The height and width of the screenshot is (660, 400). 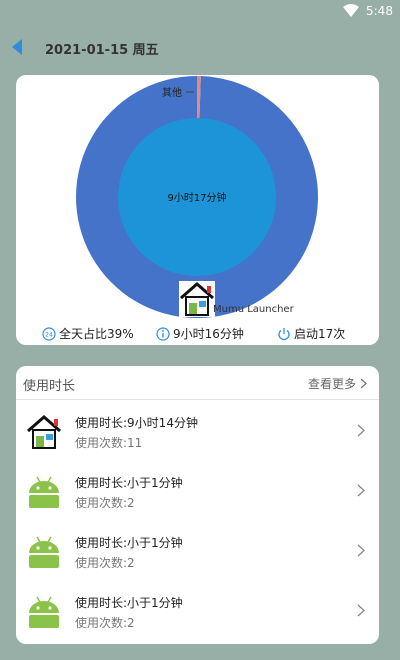 I want to click on header: 2021-01-15 周五, so click(x=200, y=47).